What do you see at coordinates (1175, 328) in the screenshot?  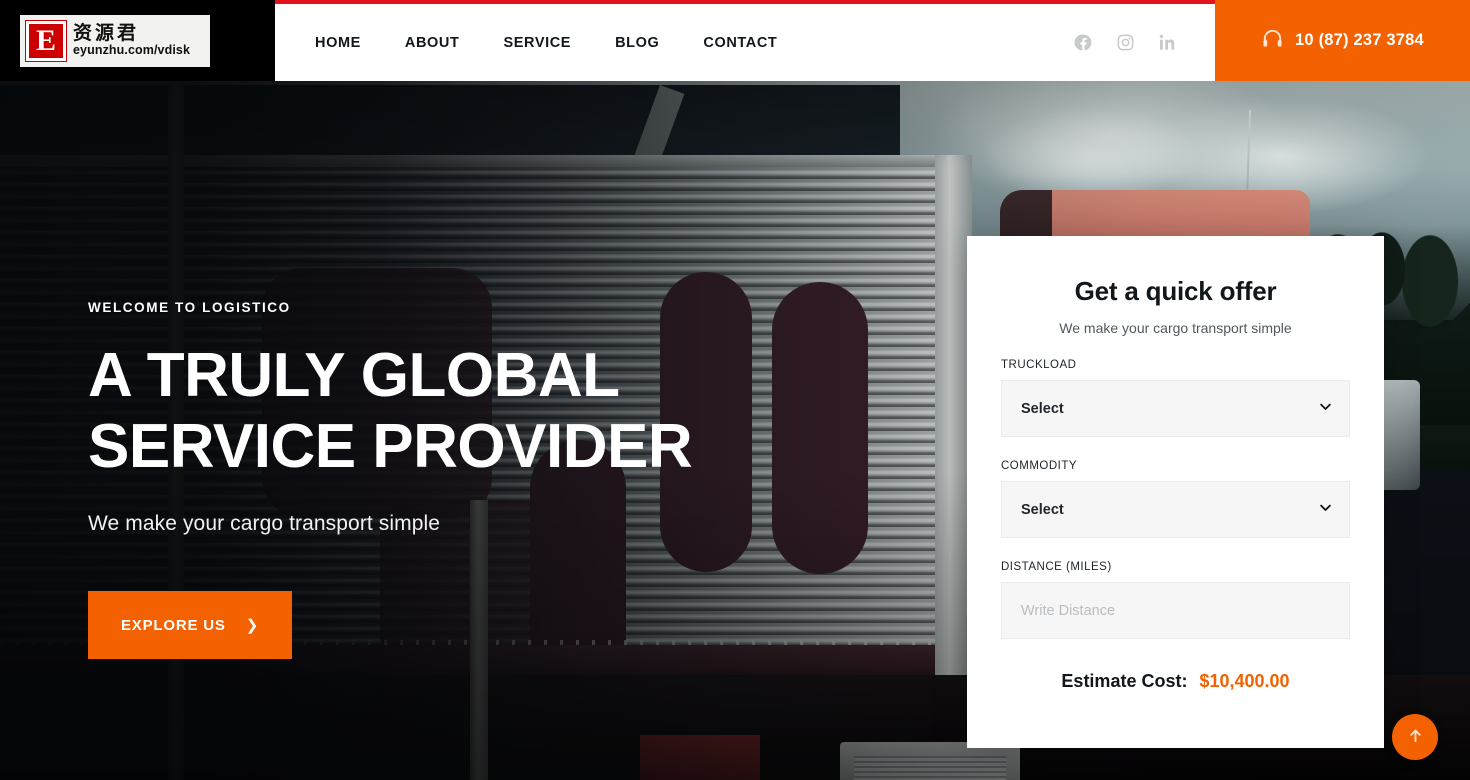 I see `quote-subtitle: We make your cargo transport simple` at bounding box center [1175, 328].